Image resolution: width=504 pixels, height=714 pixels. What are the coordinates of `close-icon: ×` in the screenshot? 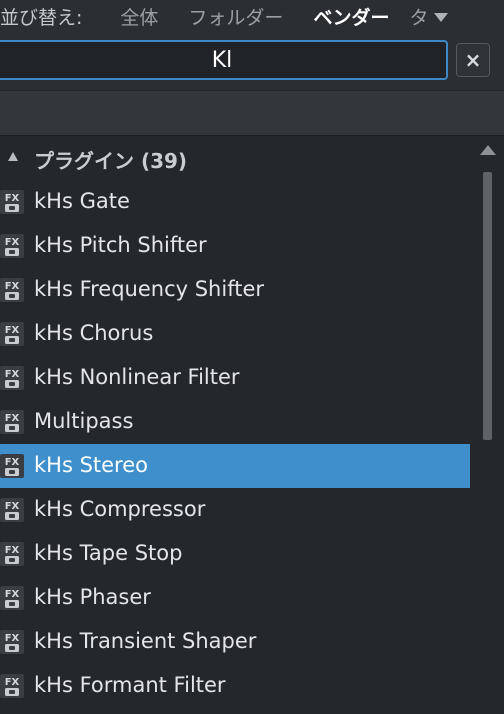 It's located at (473, 60).